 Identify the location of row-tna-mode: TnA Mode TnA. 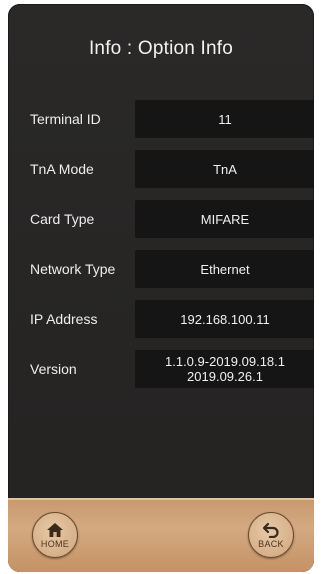
(161, 169).